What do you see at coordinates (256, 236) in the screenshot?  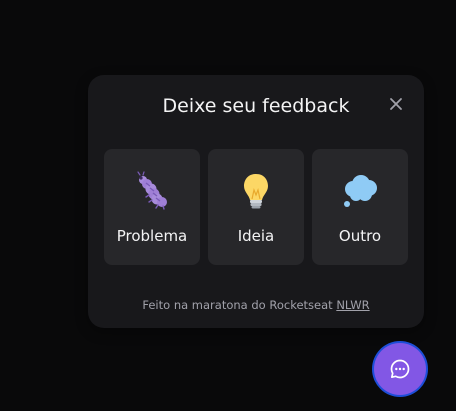 I see `option-label: Ideia` at bounding box center [256, 236].